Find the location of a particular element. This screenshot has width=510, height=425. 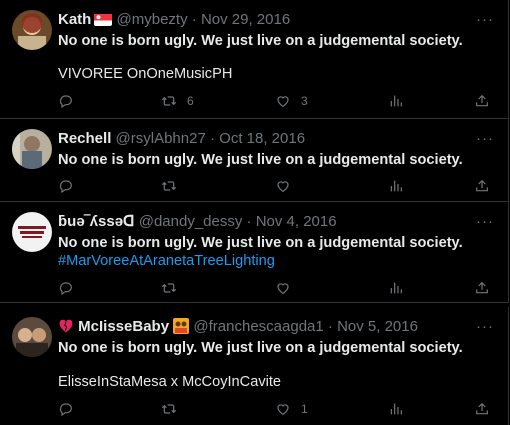

tweet-text-line: ElisseInStaMesa x McCoyInCavite is located at coordinates (170, 382).